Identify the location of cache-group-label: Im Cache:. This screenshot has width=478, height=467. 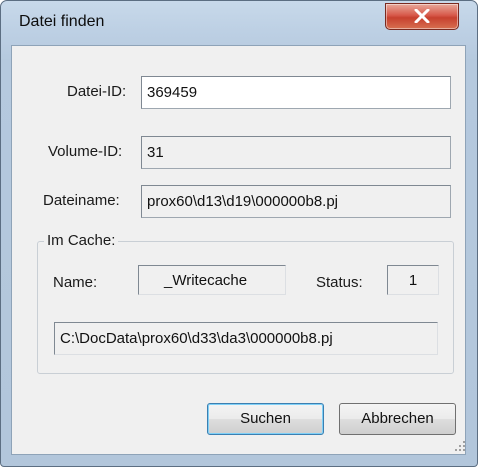
(81, 240).